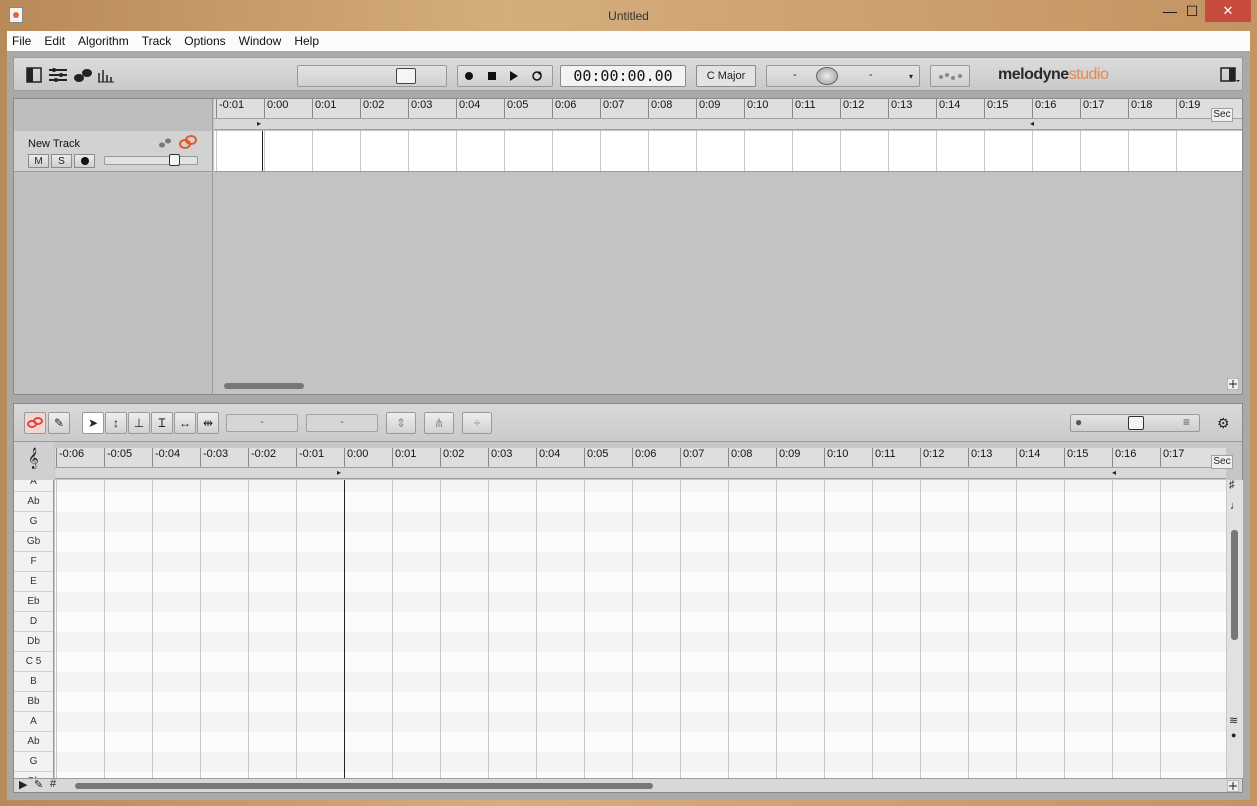 The height and width of the screenshot is (806, 1257). I want to click on menu-window: Window, so click(260, 41).